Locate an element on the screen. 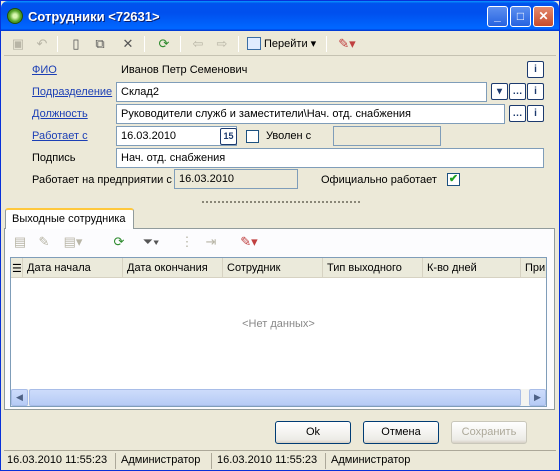  go-menu-button: Перейти ▾ is located at coordinates (280, 44).